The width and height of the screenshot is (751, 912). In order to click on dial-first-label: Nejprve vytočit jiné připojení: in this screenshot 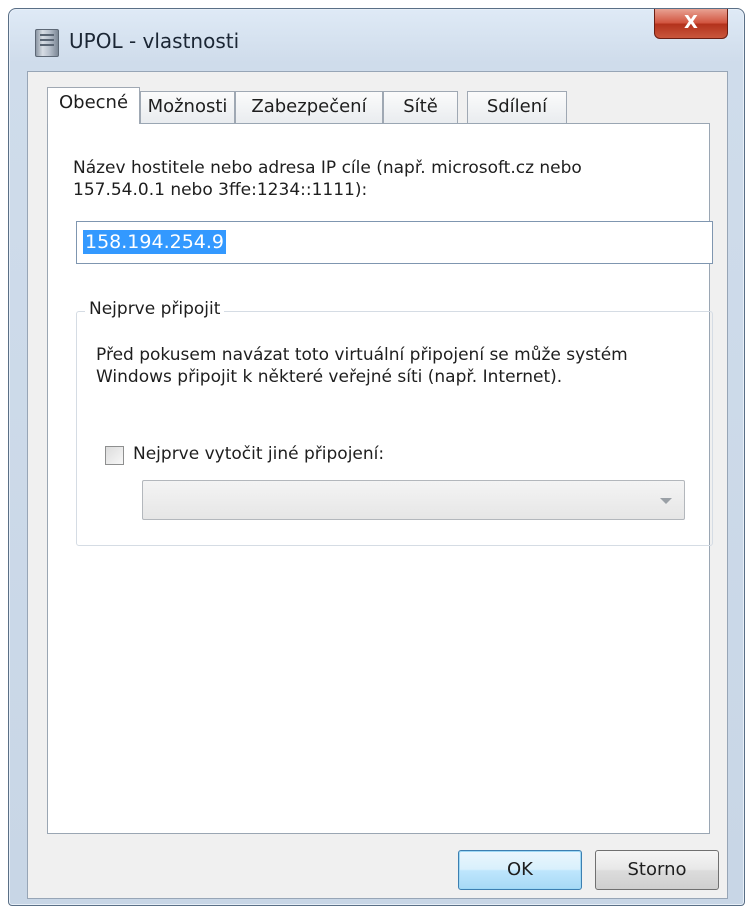, I will do `click(258, 454)`.